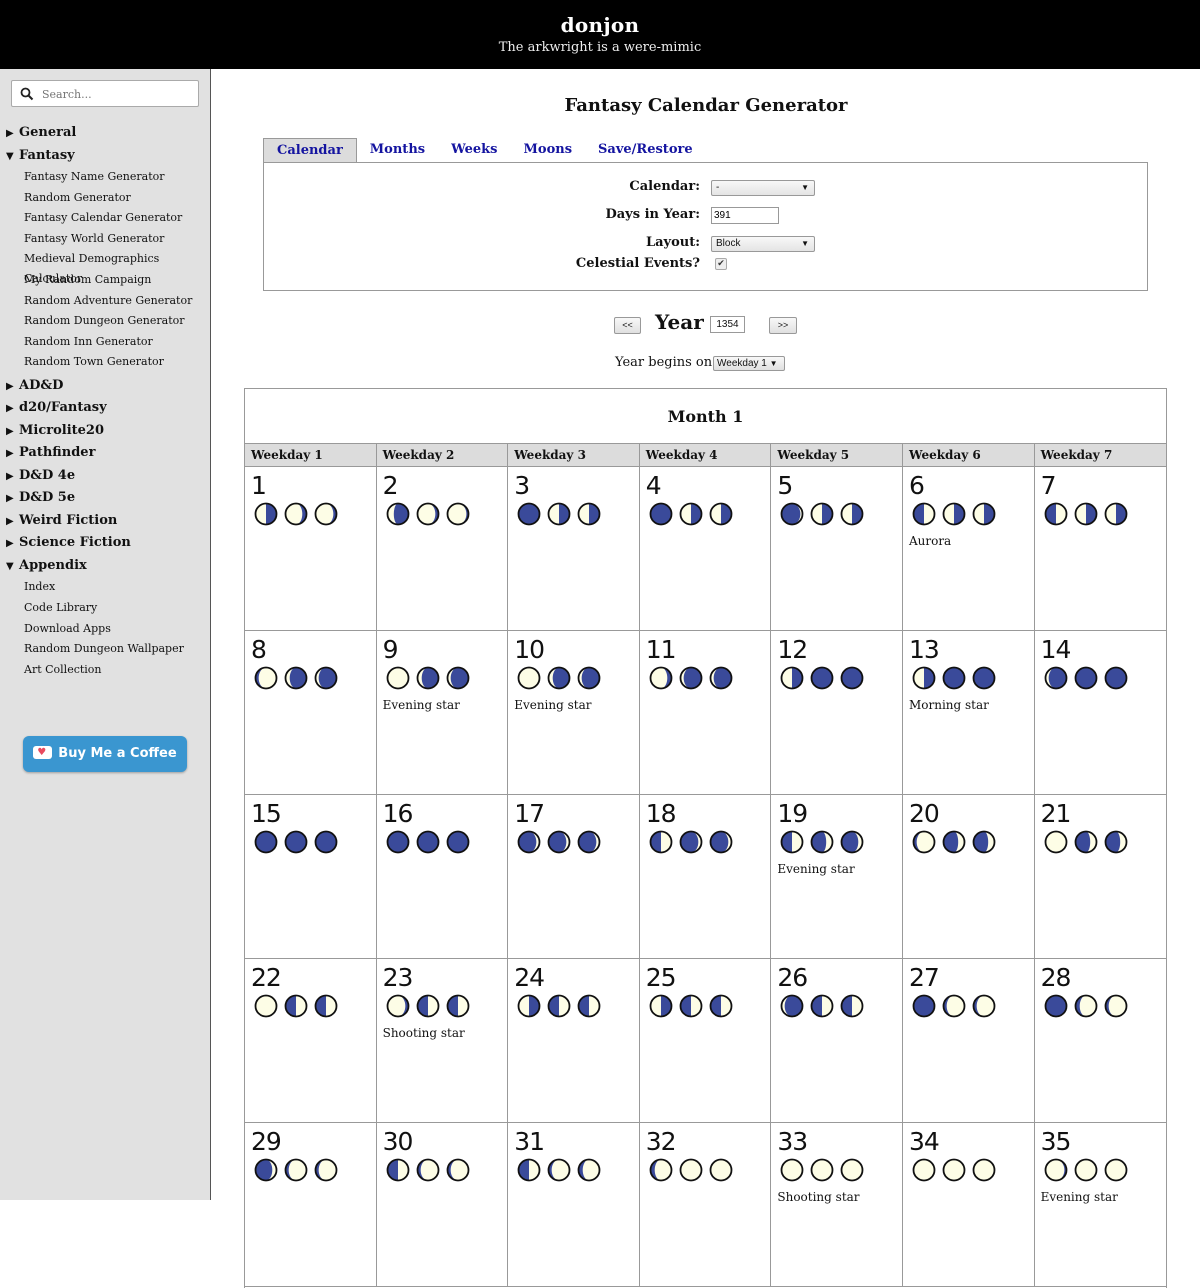 The height and width of the screenshot is (1288, 1200). I want to click on site-title: donjon, so click(600, 25).